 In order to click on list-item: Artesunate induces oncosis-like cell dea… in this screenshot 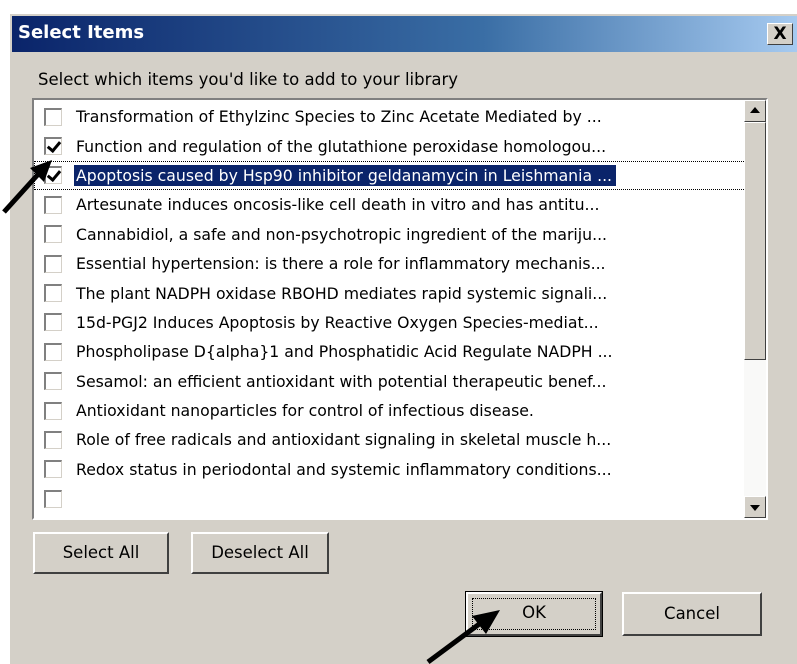, I will do `click(390, 204)`.